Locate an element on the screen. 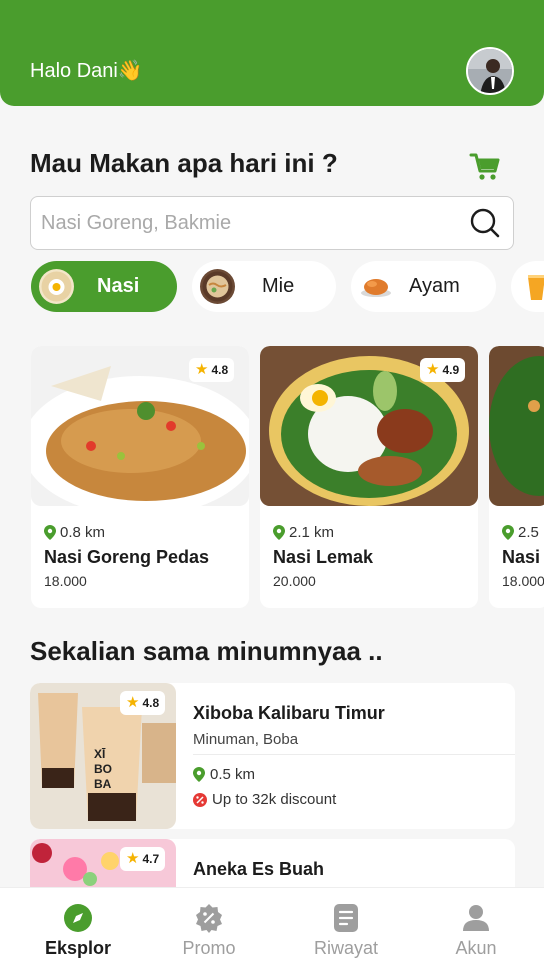 This screenshot has width=544, height=960. food-photo: ★ 4.9 is located at coordinates (369, 426).